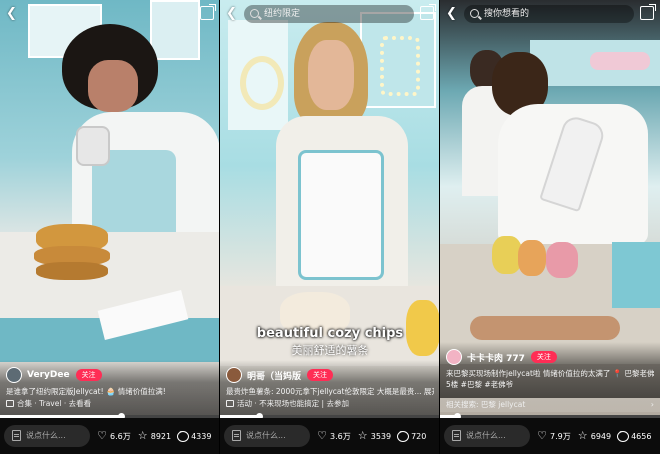 This screenshot has width=660, height=454. Describe the element at coordinates (109, 14) in the screenshot. I see `top-bar: ❮` at that location.